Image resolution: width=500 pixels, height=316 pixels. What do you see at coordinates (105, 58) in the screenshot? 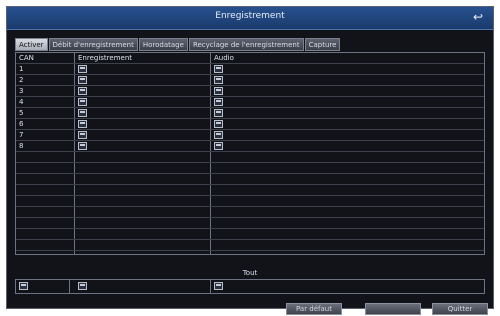
I see `header-enregistrement: Enregistrement` at bounding box center [105, 58].